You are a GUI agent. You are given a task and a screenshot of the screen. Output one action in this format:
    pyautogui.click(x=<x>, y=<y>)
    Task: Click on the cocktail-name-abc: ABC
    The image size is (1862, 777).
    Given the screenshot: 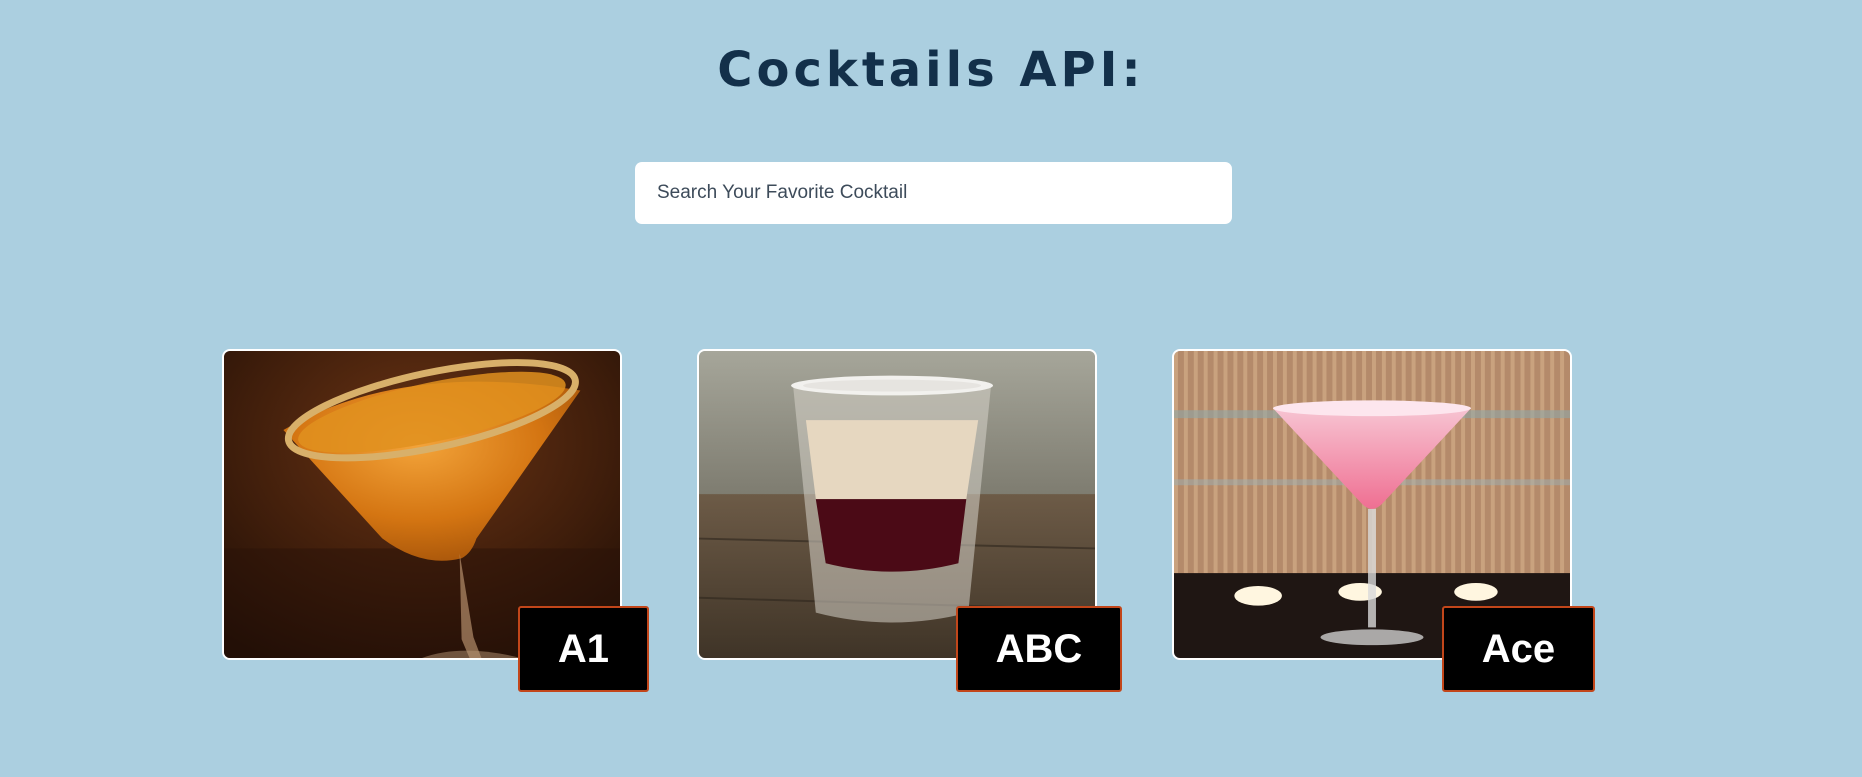 What is the action you would take?
    pyautogui.click(x=1039, y=649)
    